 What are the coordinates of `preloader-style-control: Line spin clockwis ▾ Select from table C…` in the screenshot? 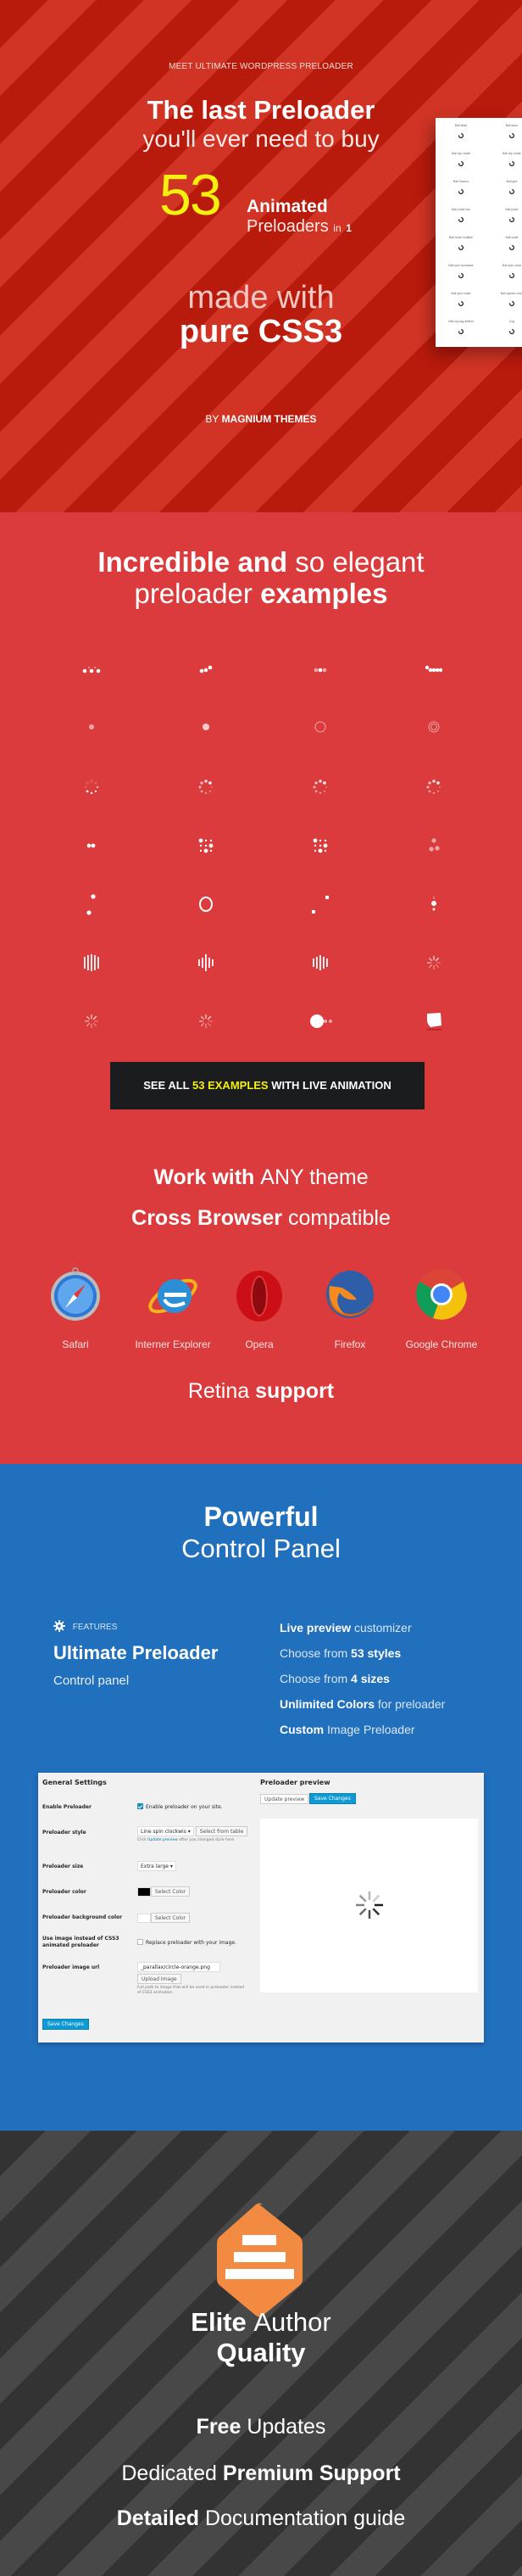 It's located at (192, 1834).